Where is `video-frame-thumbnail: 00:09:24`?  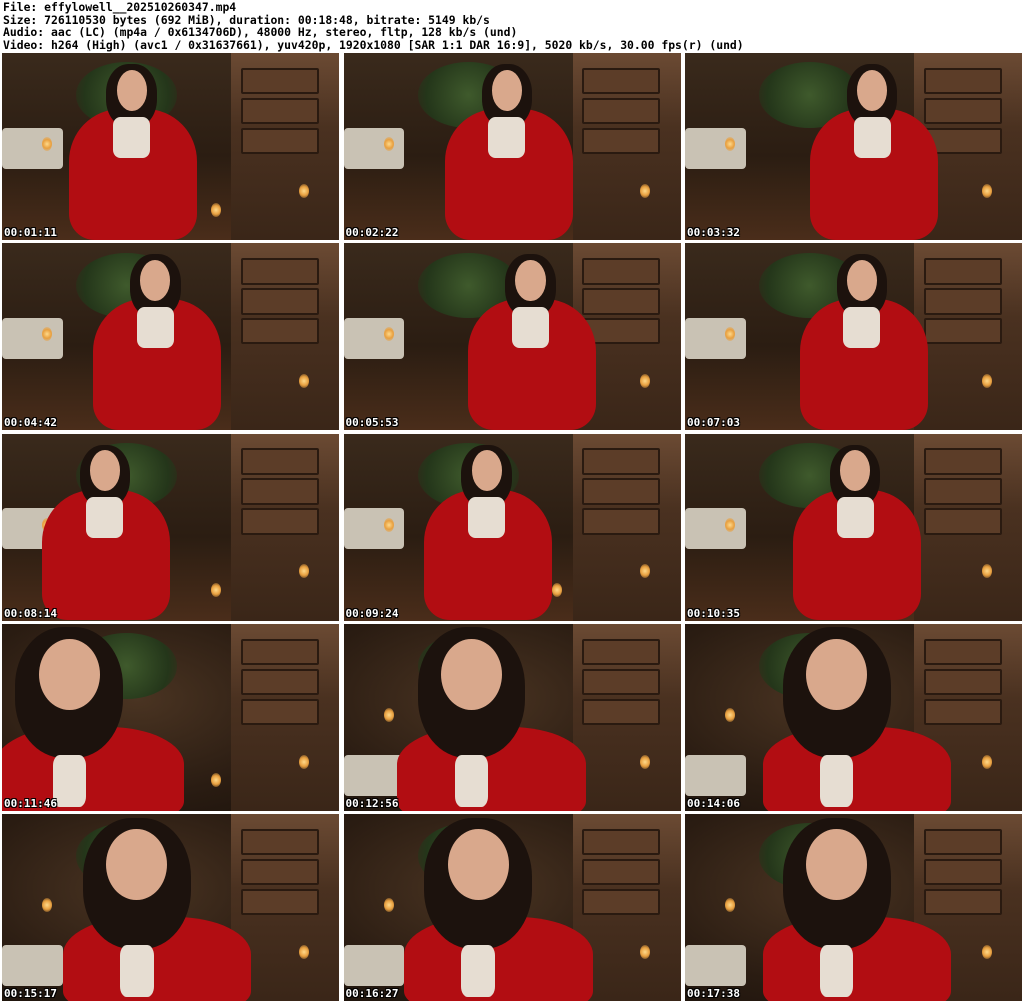
video-frame-thumbnail: 00:09:24 is located at coordinates (512, 527).